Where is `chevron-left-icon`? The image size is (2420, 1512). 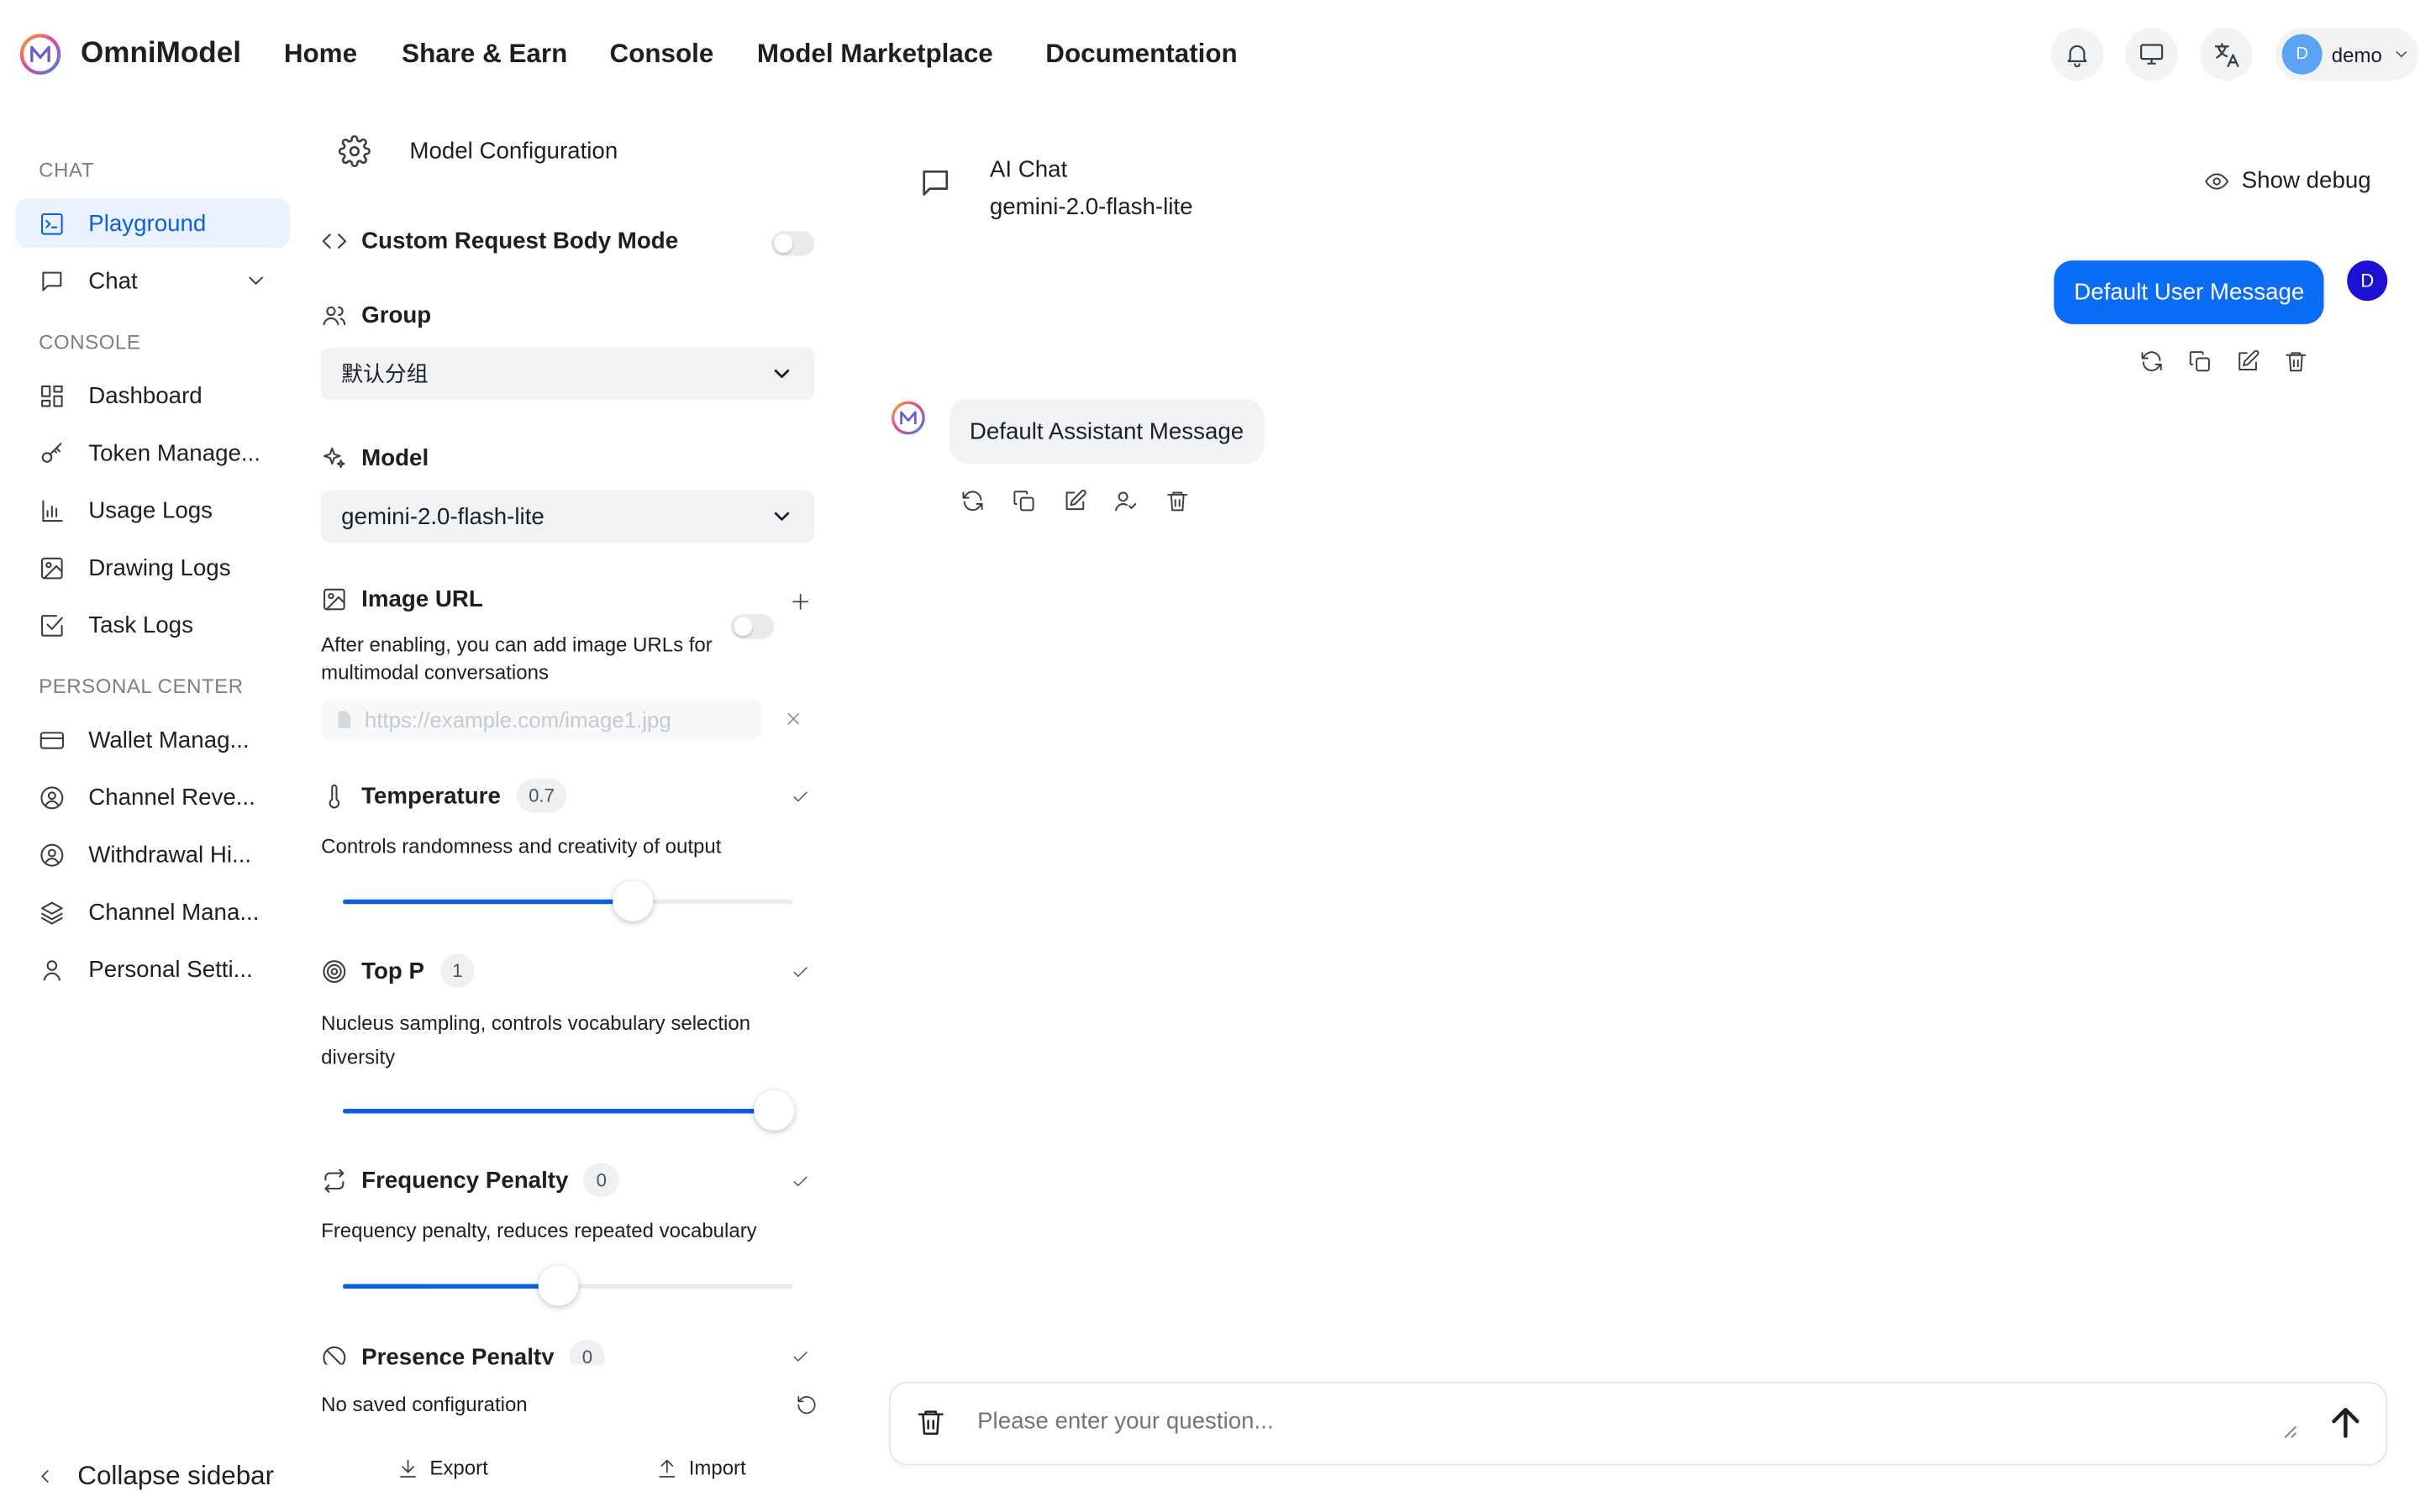 chevron-left-icon is located at coordinates (45, 1476).